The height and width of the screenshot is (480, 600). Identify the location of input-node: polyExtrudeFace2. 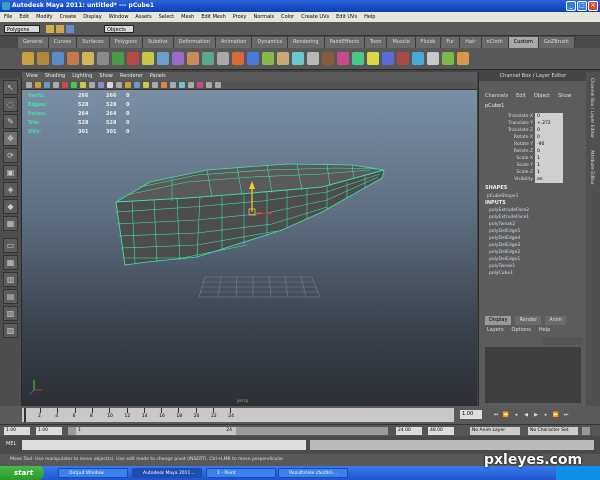
(509, 210).